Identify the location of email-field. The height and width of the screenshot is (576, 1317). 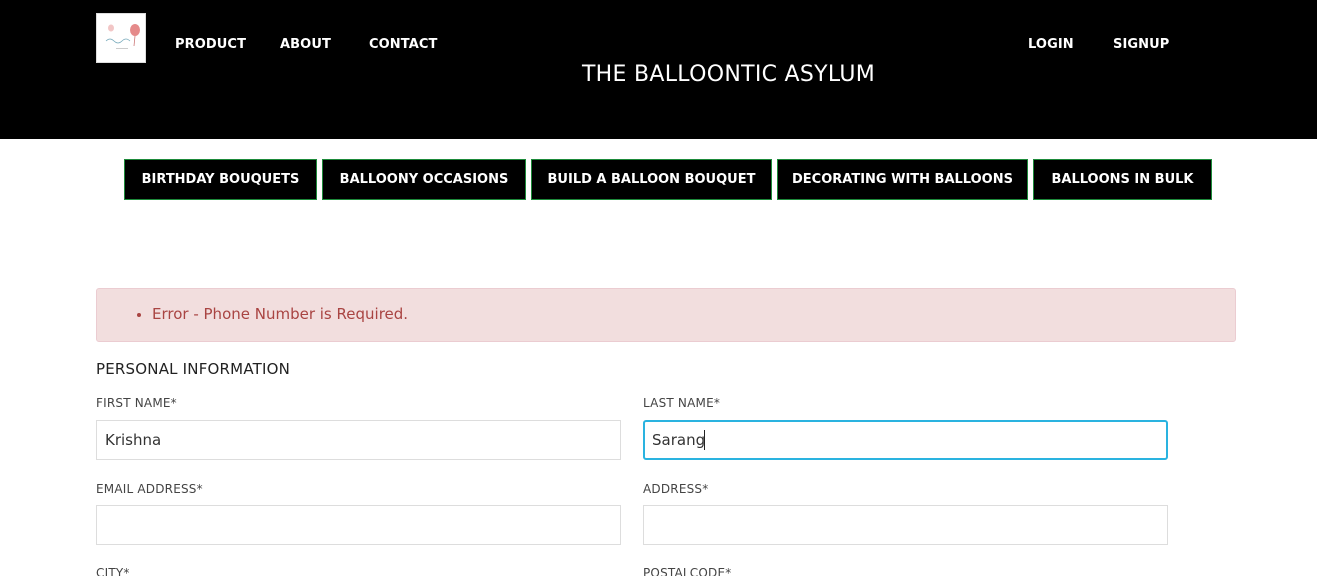
(358, 525).